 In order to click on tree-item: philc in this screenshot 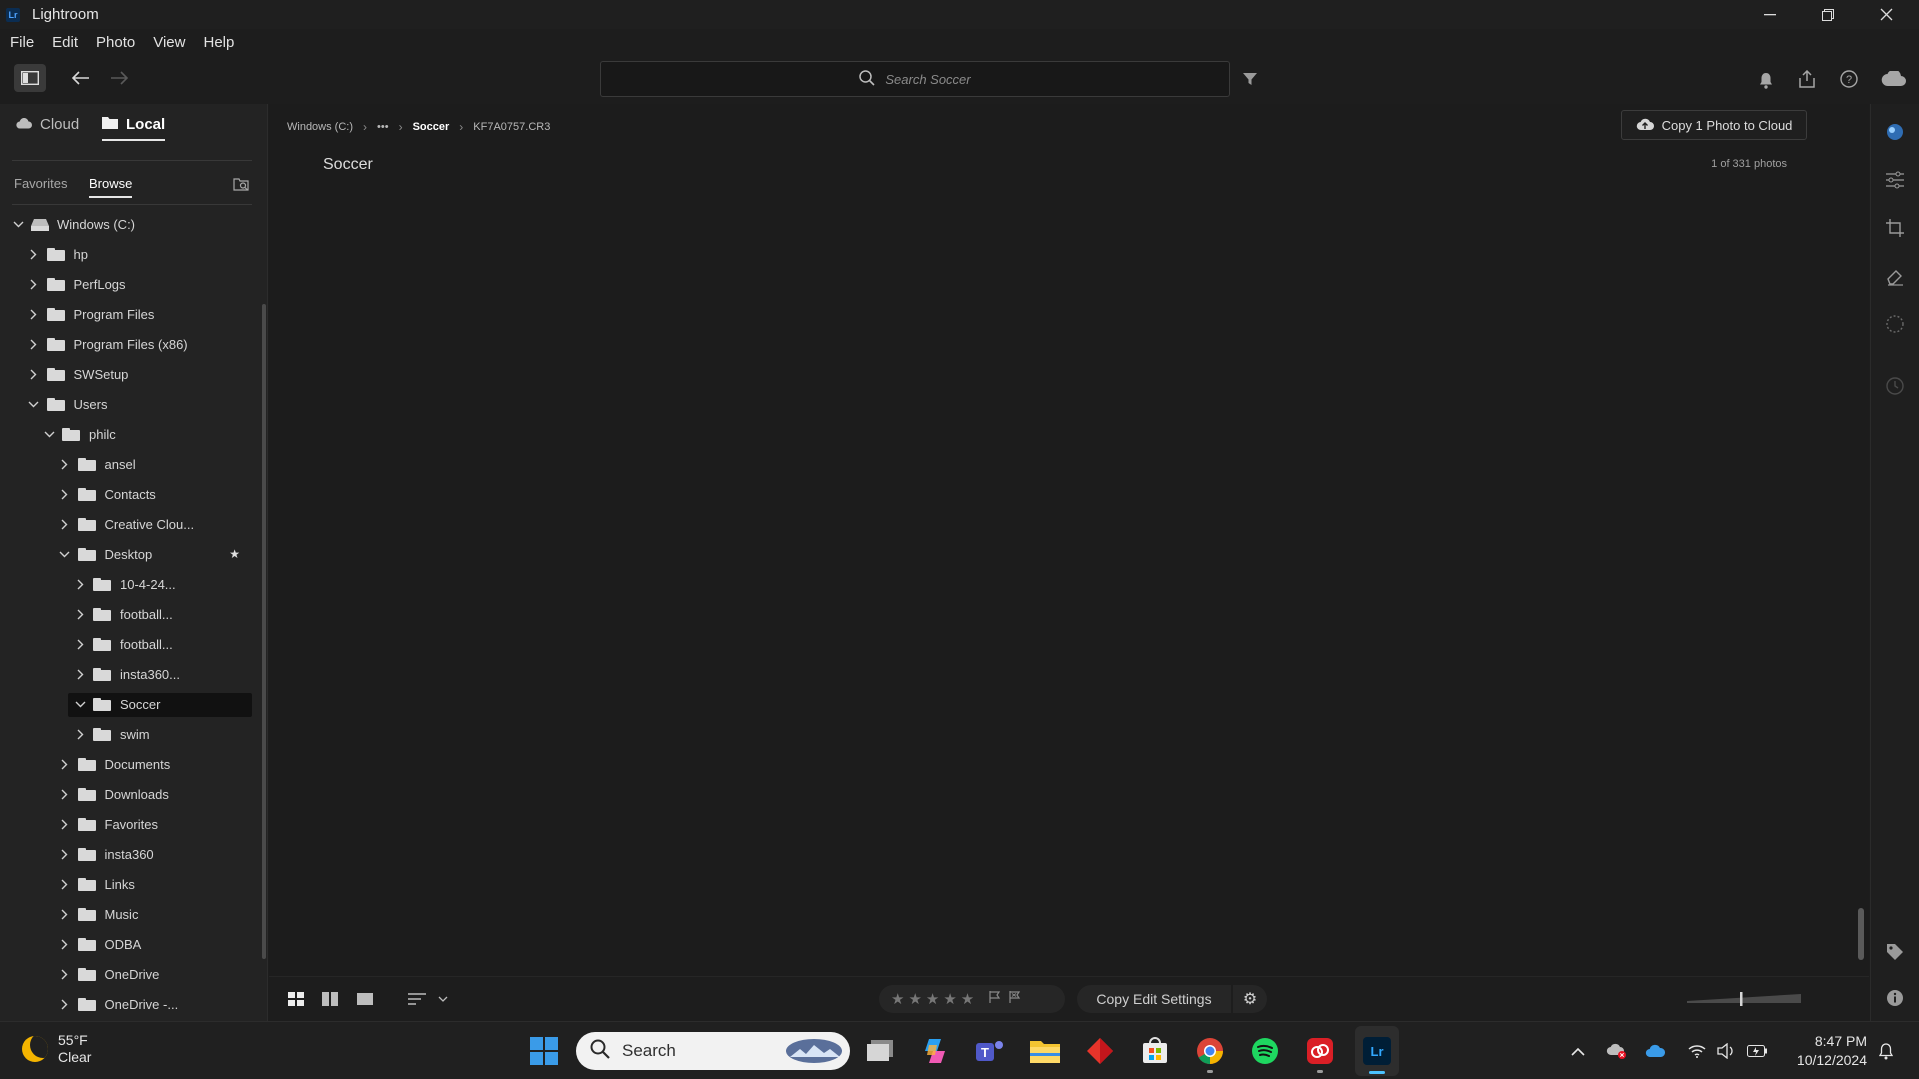, I will do `click(131, 434)`.